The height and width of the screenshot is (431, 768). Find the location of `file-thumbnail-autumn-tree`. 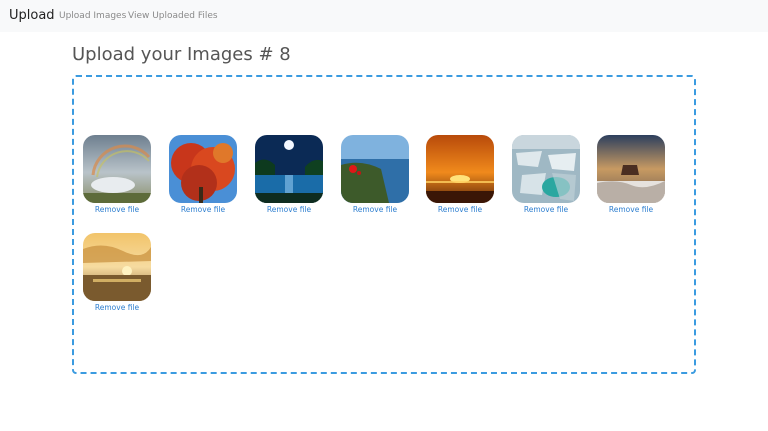

file-thumbnail-autumn-tree is located at coordinates (203, 169).